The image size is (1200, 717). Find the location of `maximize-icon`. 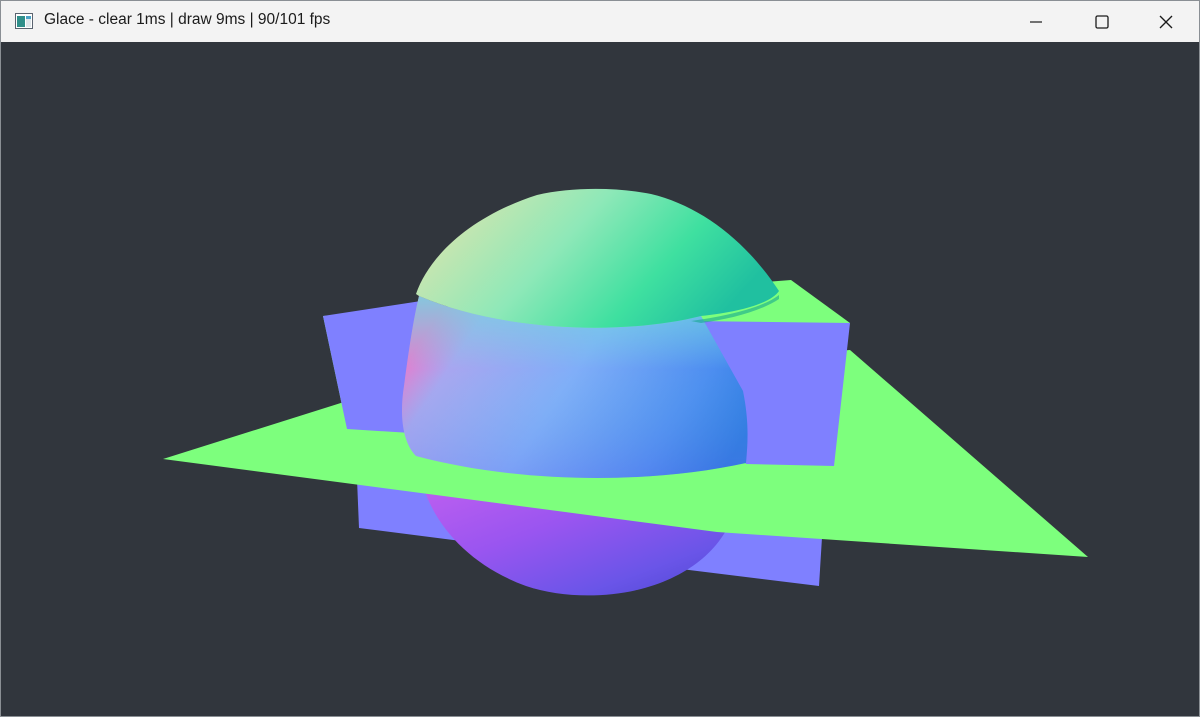

maximize-icon is located at coordinates (1102, 21).